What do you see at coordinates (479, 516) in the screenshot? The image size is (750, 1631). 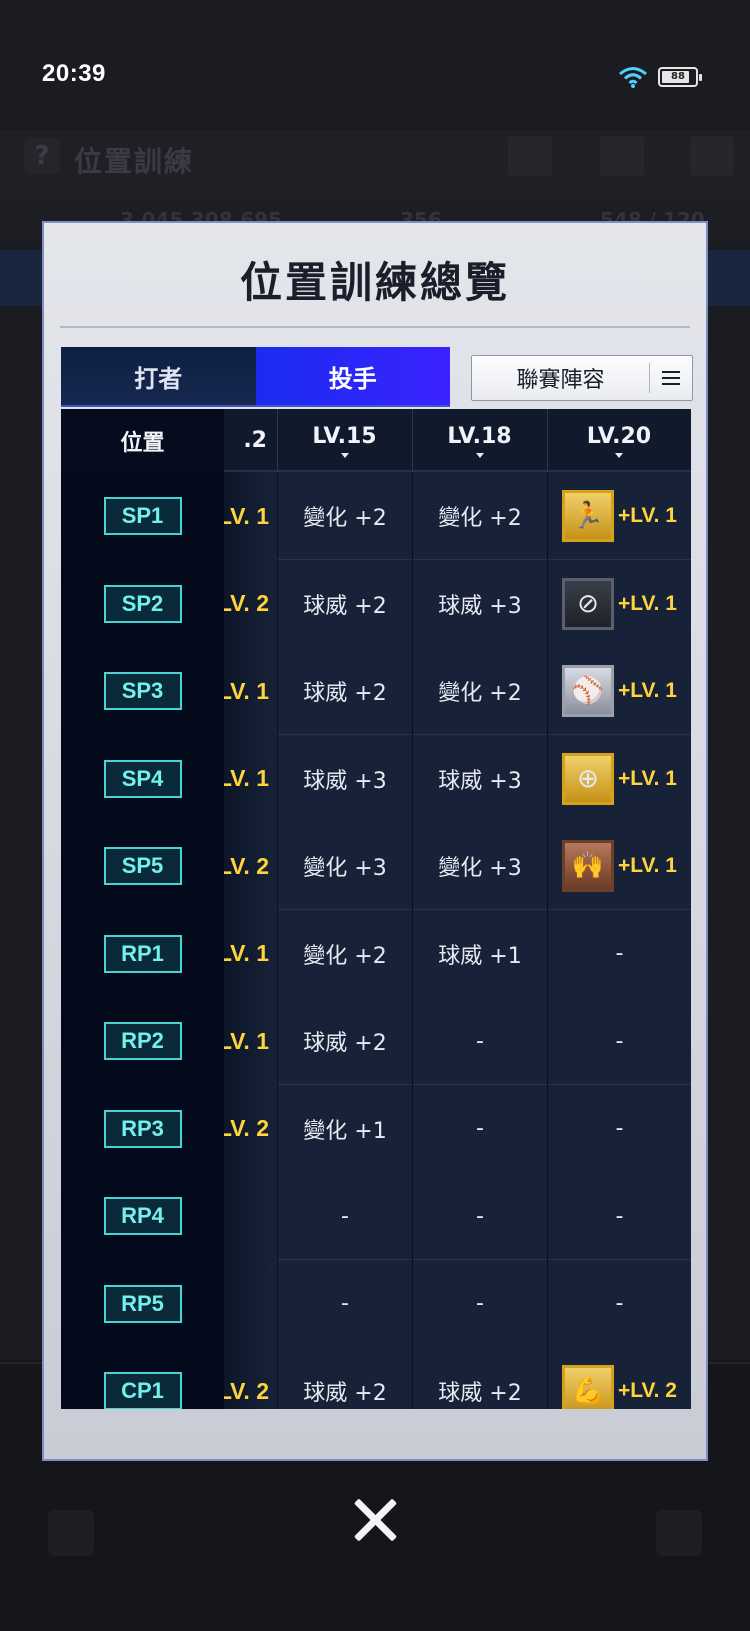 I see `cell-lv18: 變化 +2` at bounding box center [479, 516].